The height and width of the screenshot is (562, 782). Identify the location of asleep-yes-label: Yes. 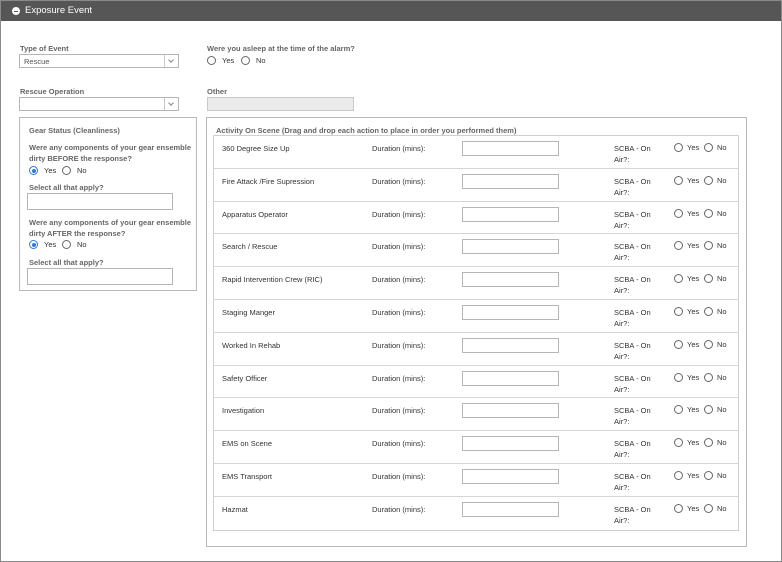
(228, 60).